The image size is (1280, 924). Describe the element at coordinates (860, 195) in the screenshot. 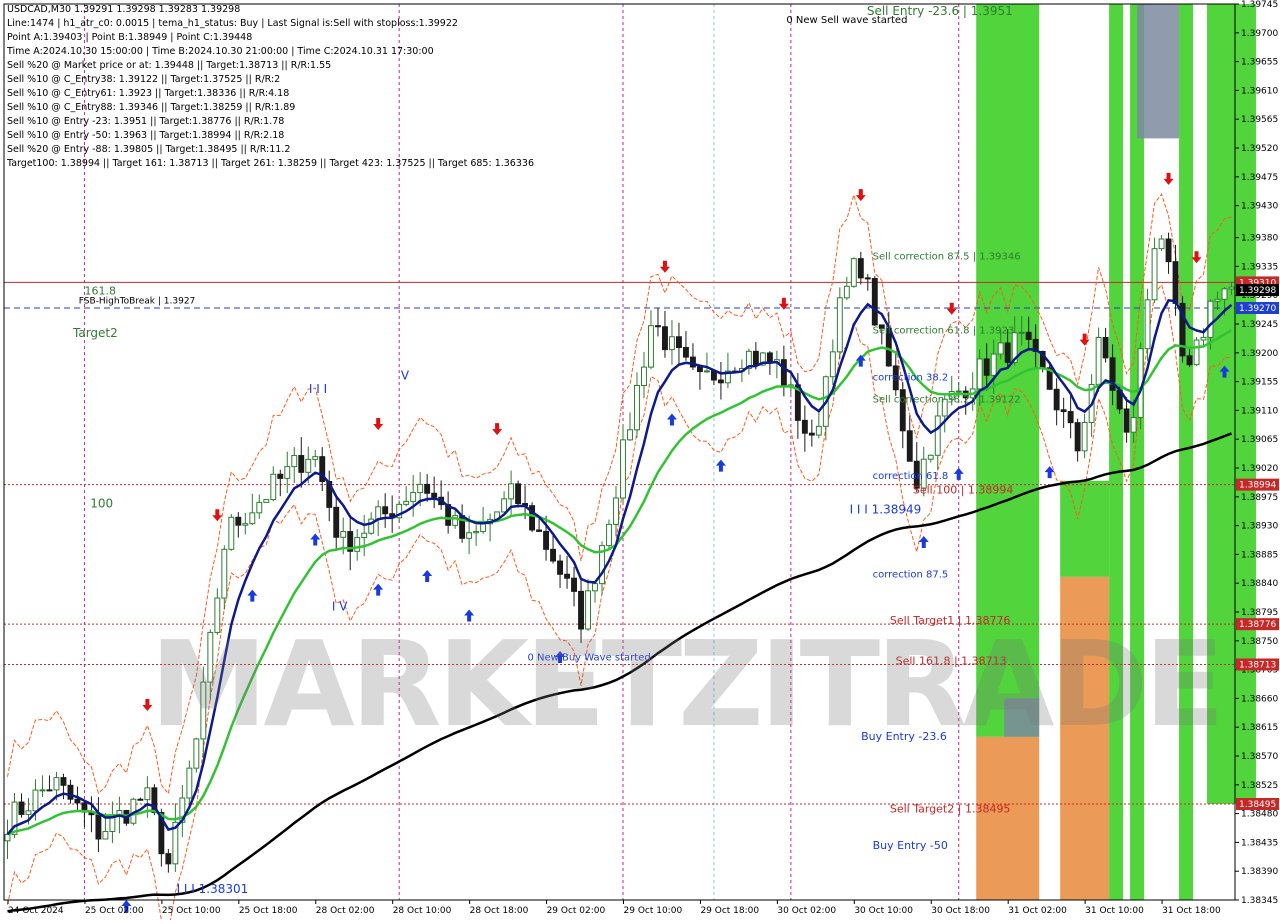

I see `sell-arrow-icon` at that location.